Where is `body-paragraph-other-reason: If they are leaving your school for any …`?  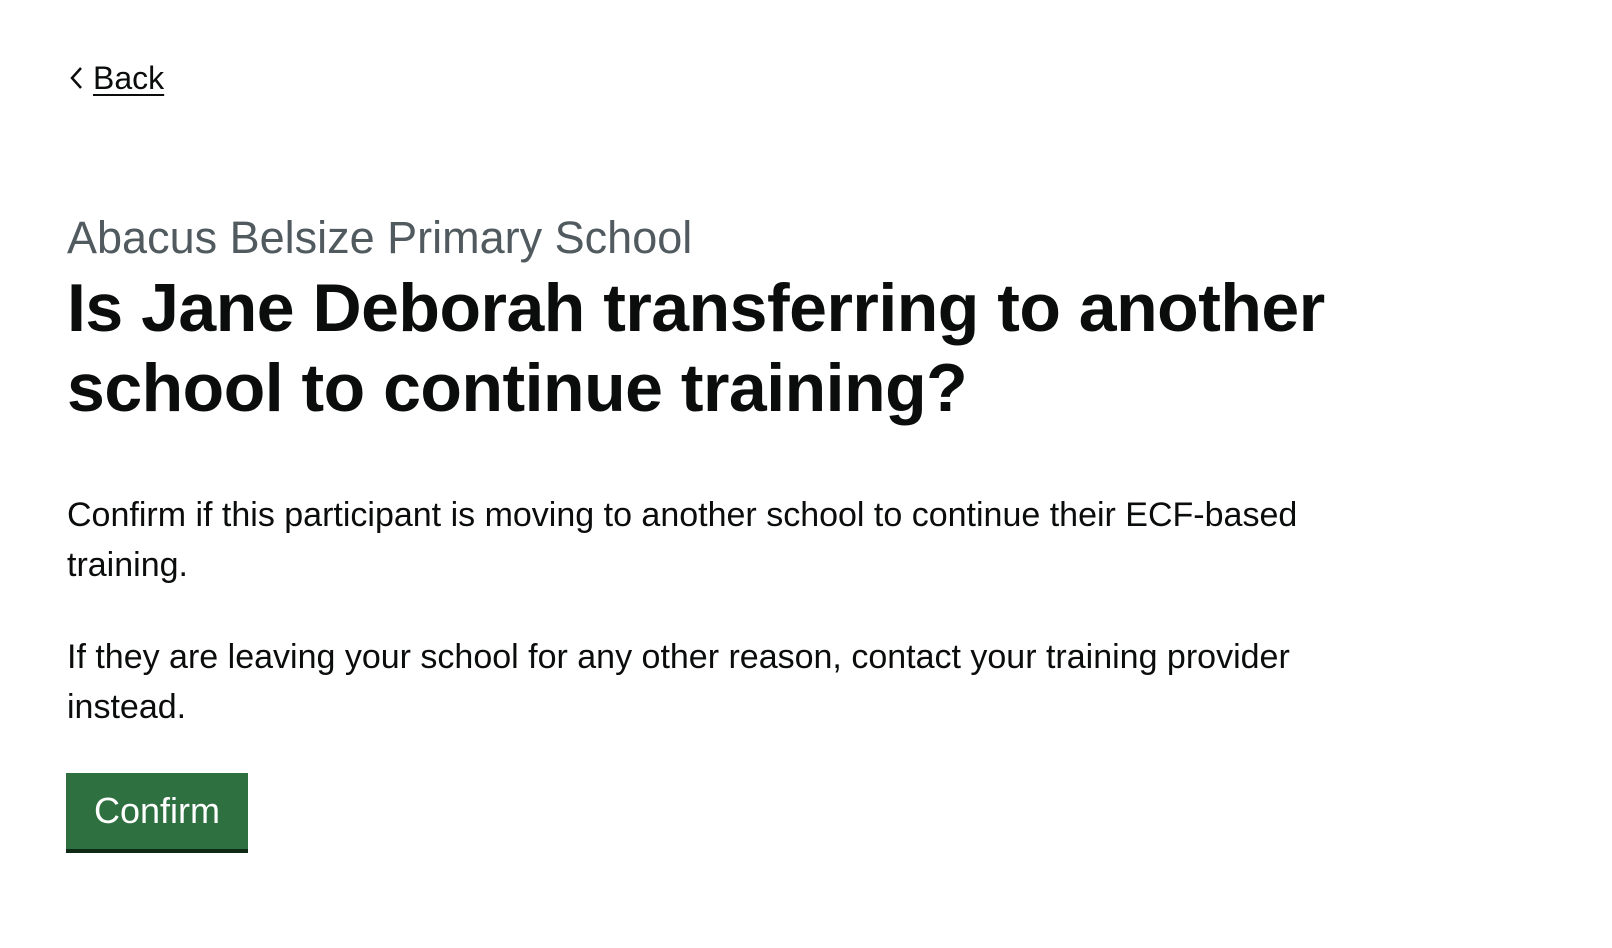 body-paragraph-other-reason: If they are leaving your school for any … is located at coordinates (678, 682).